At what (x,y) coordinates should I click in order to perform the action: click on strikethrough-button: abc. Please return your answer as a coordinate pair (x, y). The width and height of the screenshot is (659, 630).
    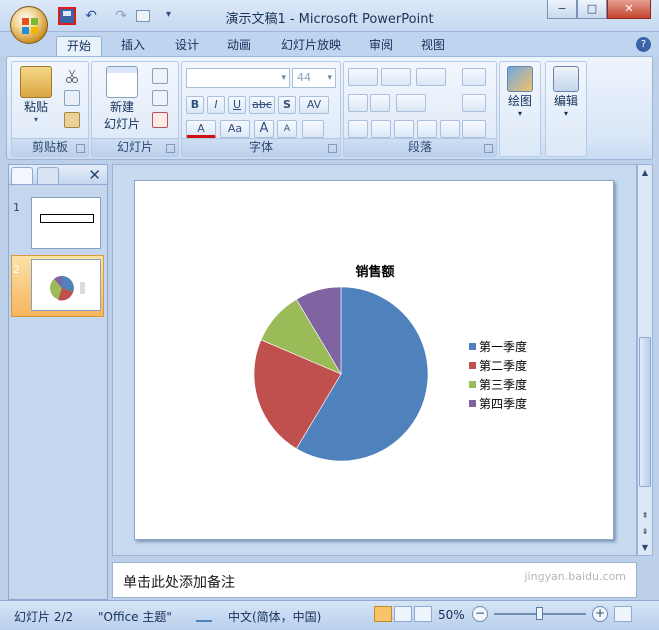
    Looking at the image, I should click on (262, 105).